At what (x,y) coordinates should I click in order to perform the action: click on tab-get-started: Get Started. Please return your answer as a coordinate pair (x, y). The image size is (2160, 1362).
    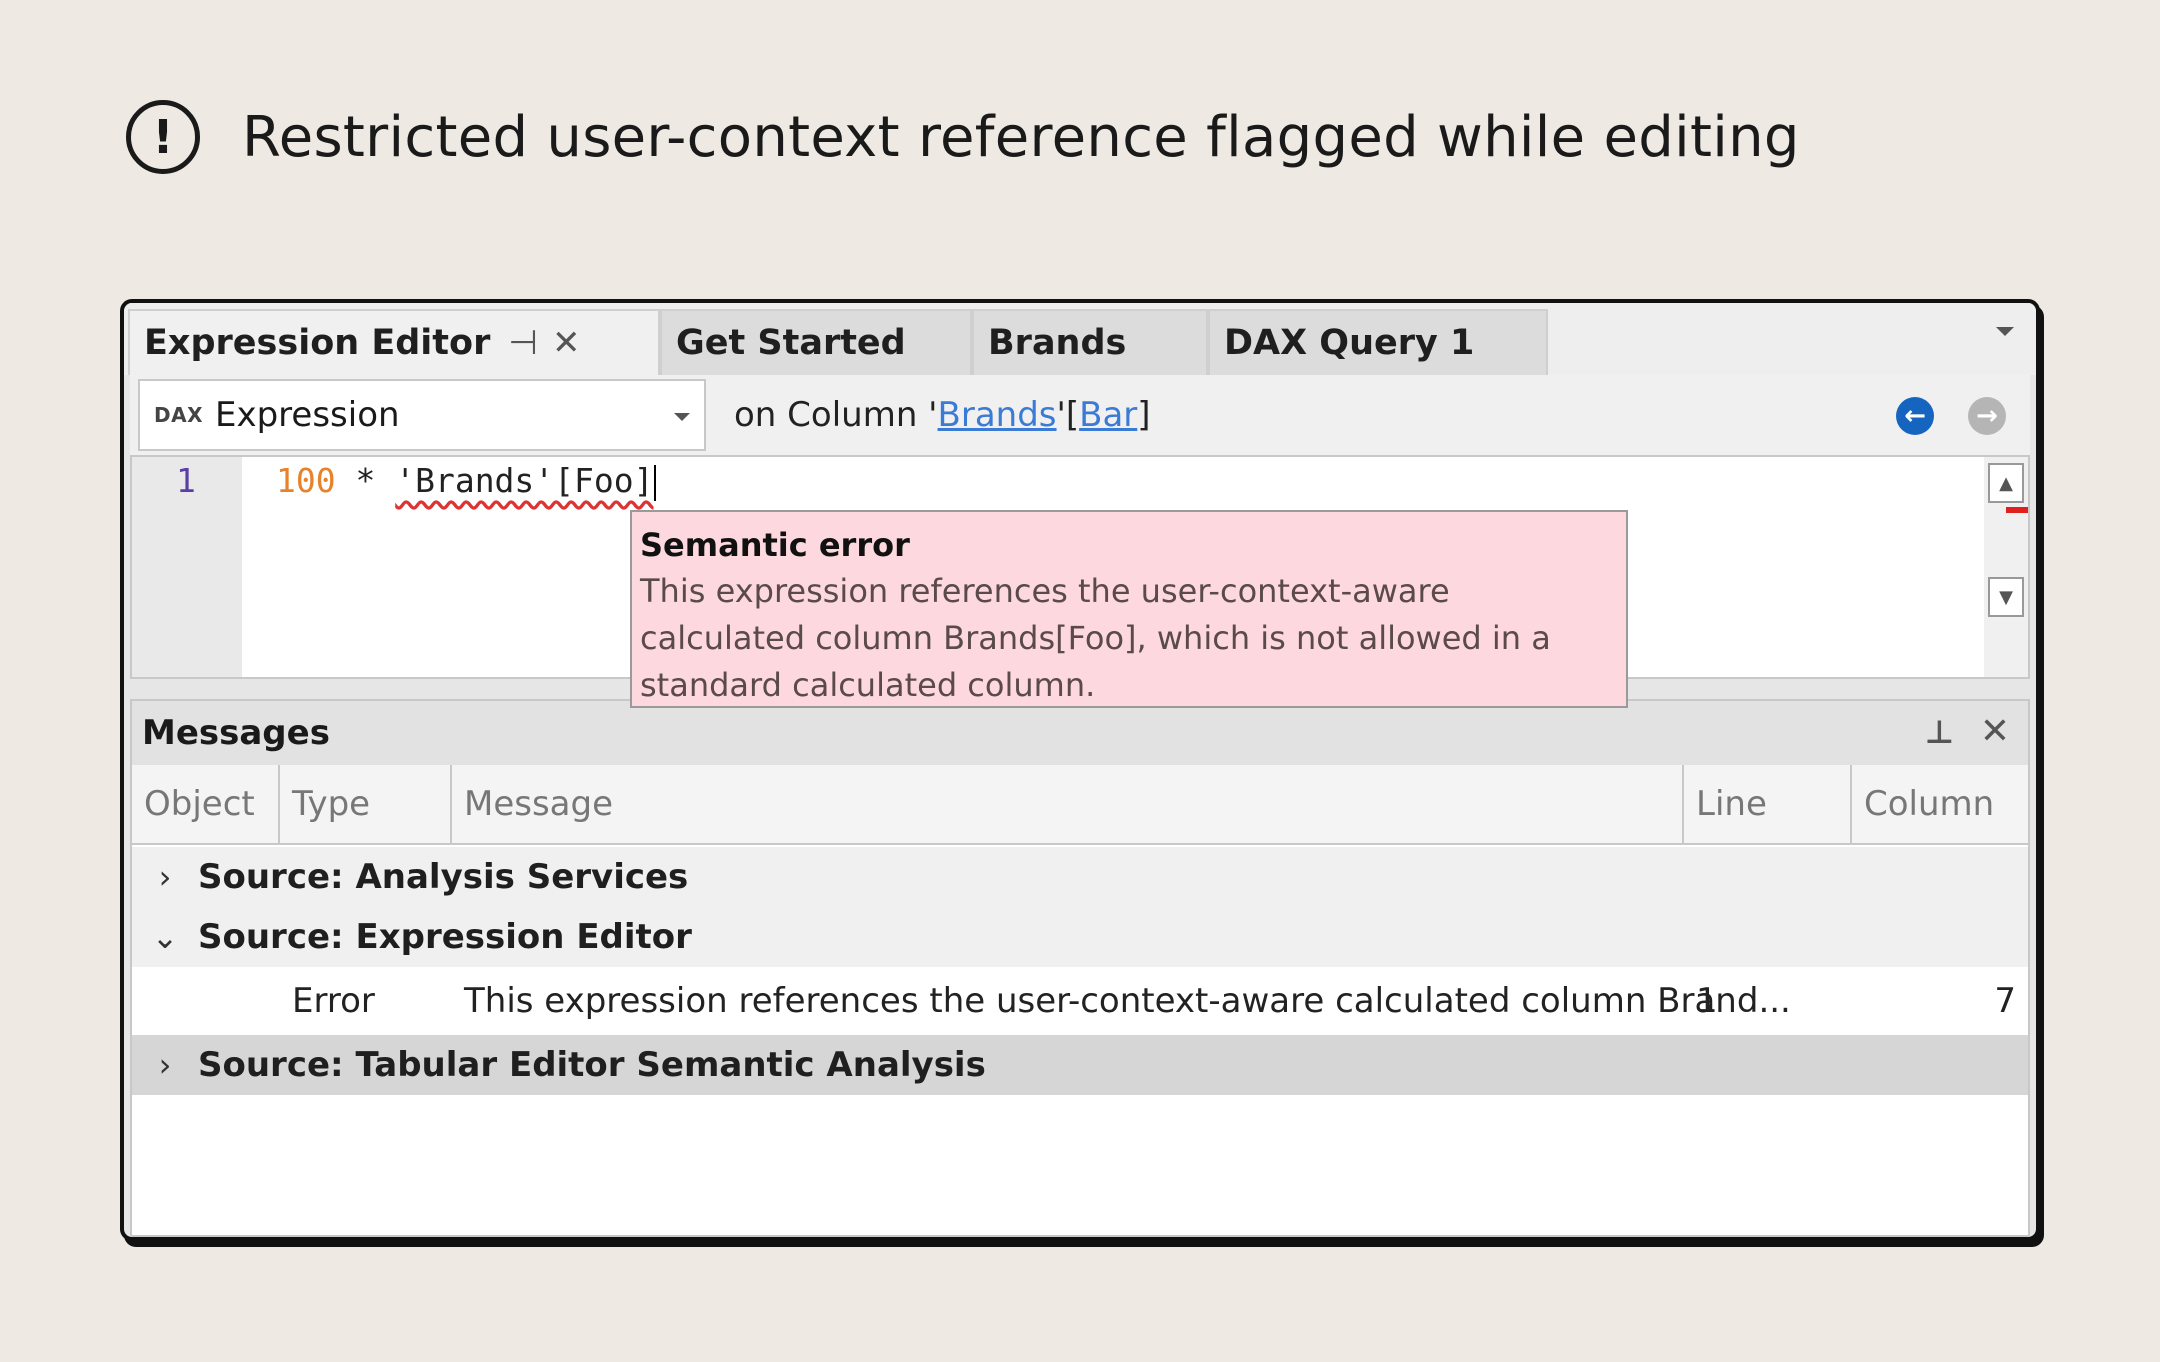
    Looking at the image, I should click on (816, 342).